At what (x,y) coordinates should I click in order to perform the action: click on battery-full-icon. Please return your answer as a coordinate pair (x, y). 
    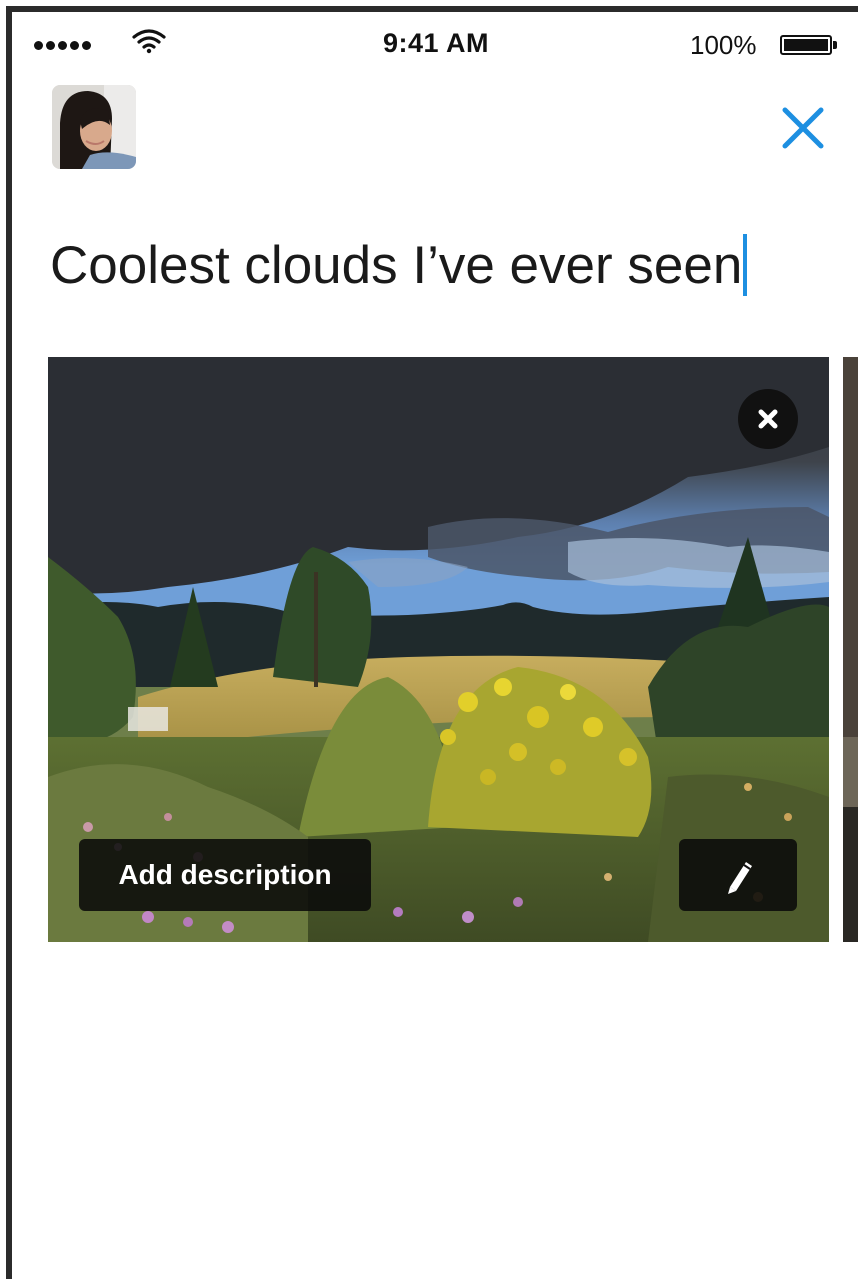
    Looking at the image, I should click on (806, 45).